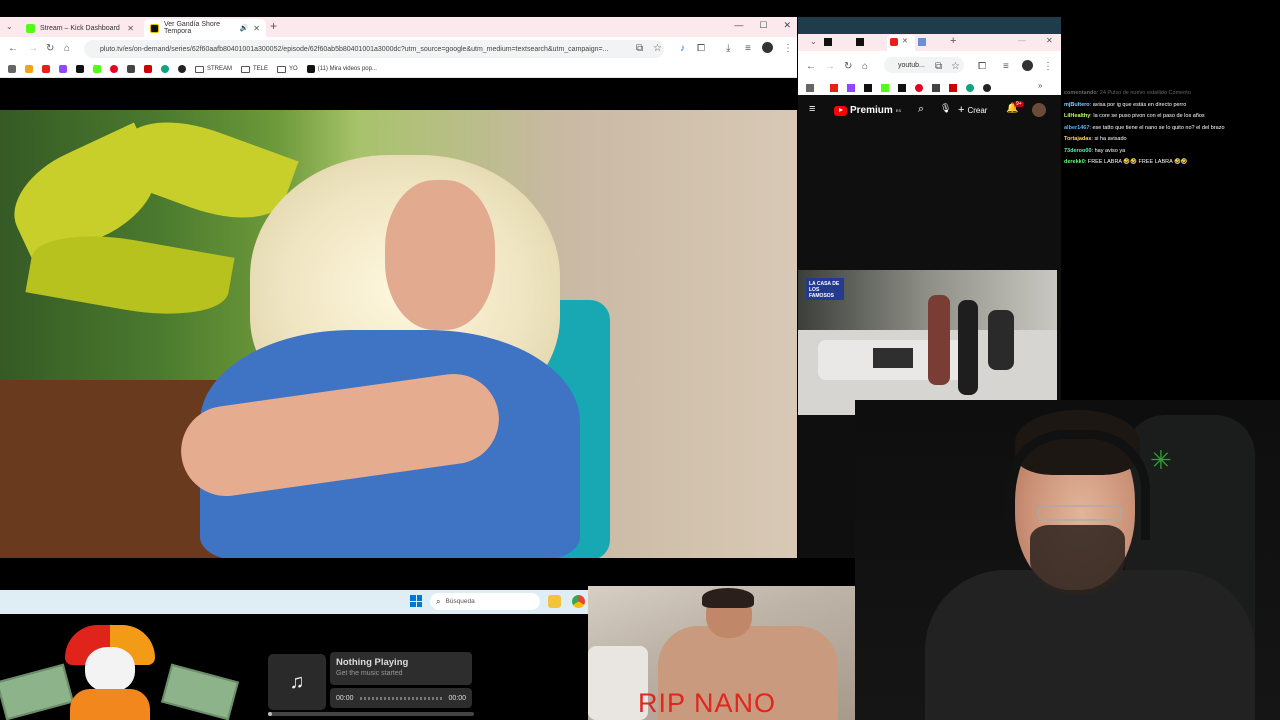 The height and width of the screenshot is (720, 1280). What do you see at coordinates (578, 601) in the screenshot?
I see `chrome-icon` at bounding box center [578, 601].